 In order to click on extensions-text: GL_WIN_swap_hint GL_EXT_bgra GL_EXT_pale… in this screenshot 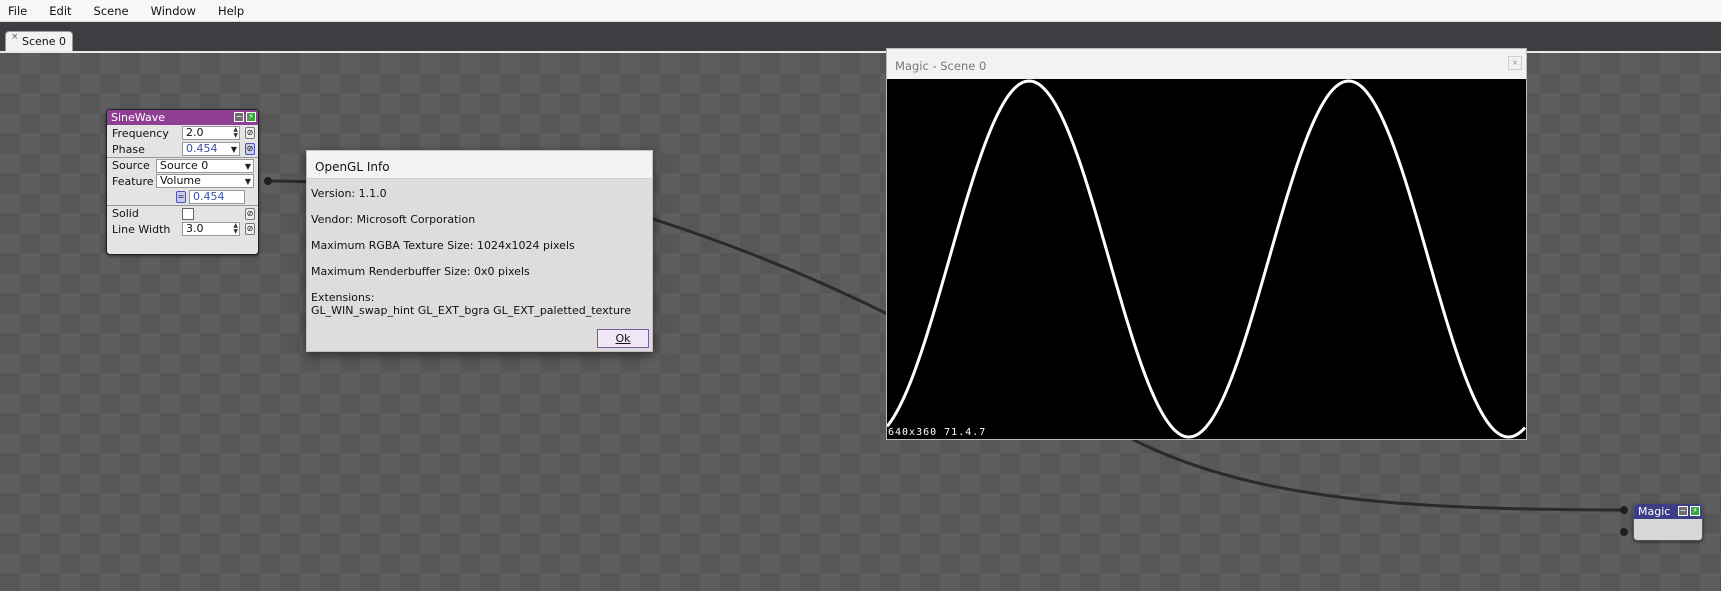, I will do `click(471, 310)`.